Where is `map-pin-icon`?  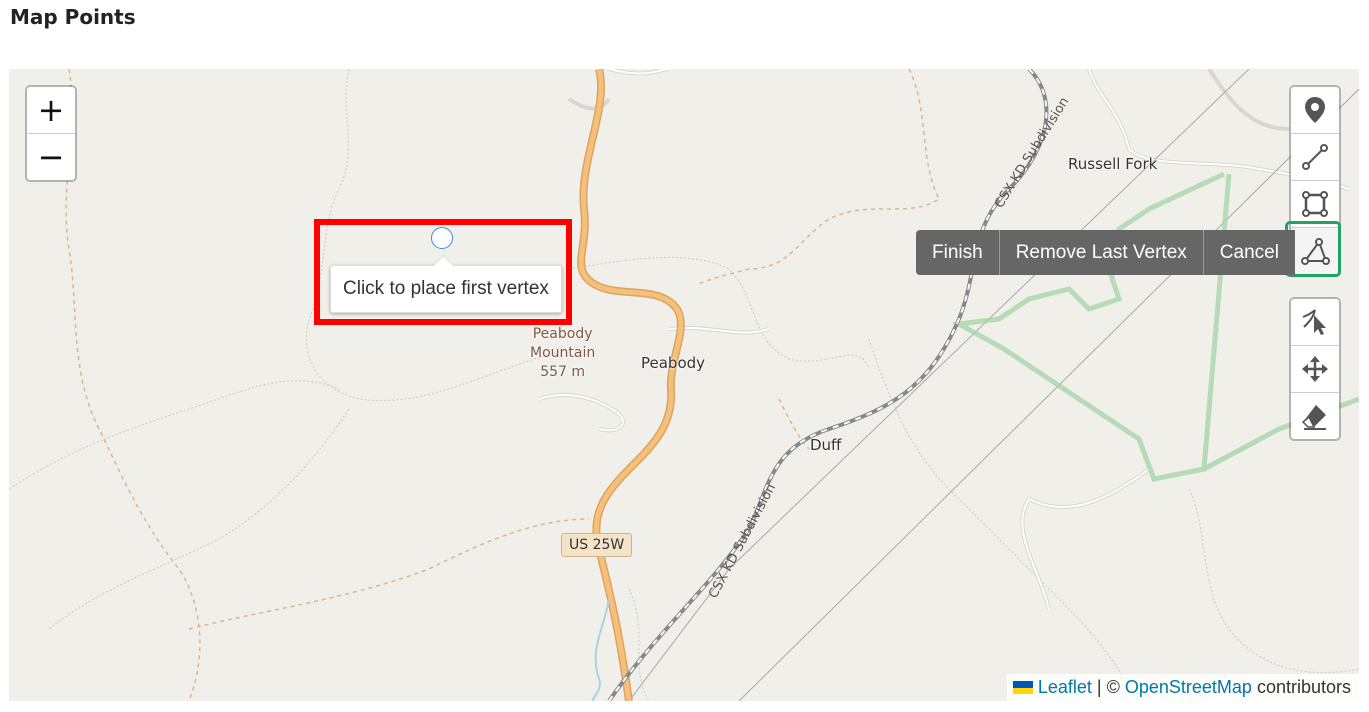
map-pin-icon is located at coordinates (1315, 110).